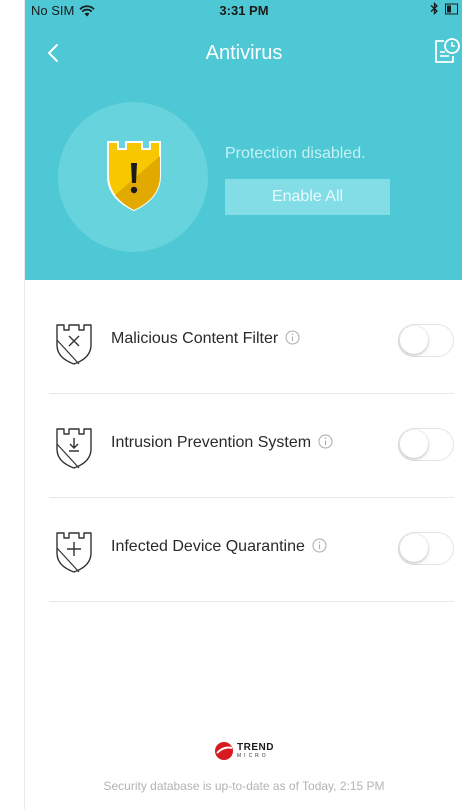  What do you see at coordinates (195, 338) in the screenshot?
I see `feature-label-text: Malicious Content Filter` at bounding box center [195, 338].